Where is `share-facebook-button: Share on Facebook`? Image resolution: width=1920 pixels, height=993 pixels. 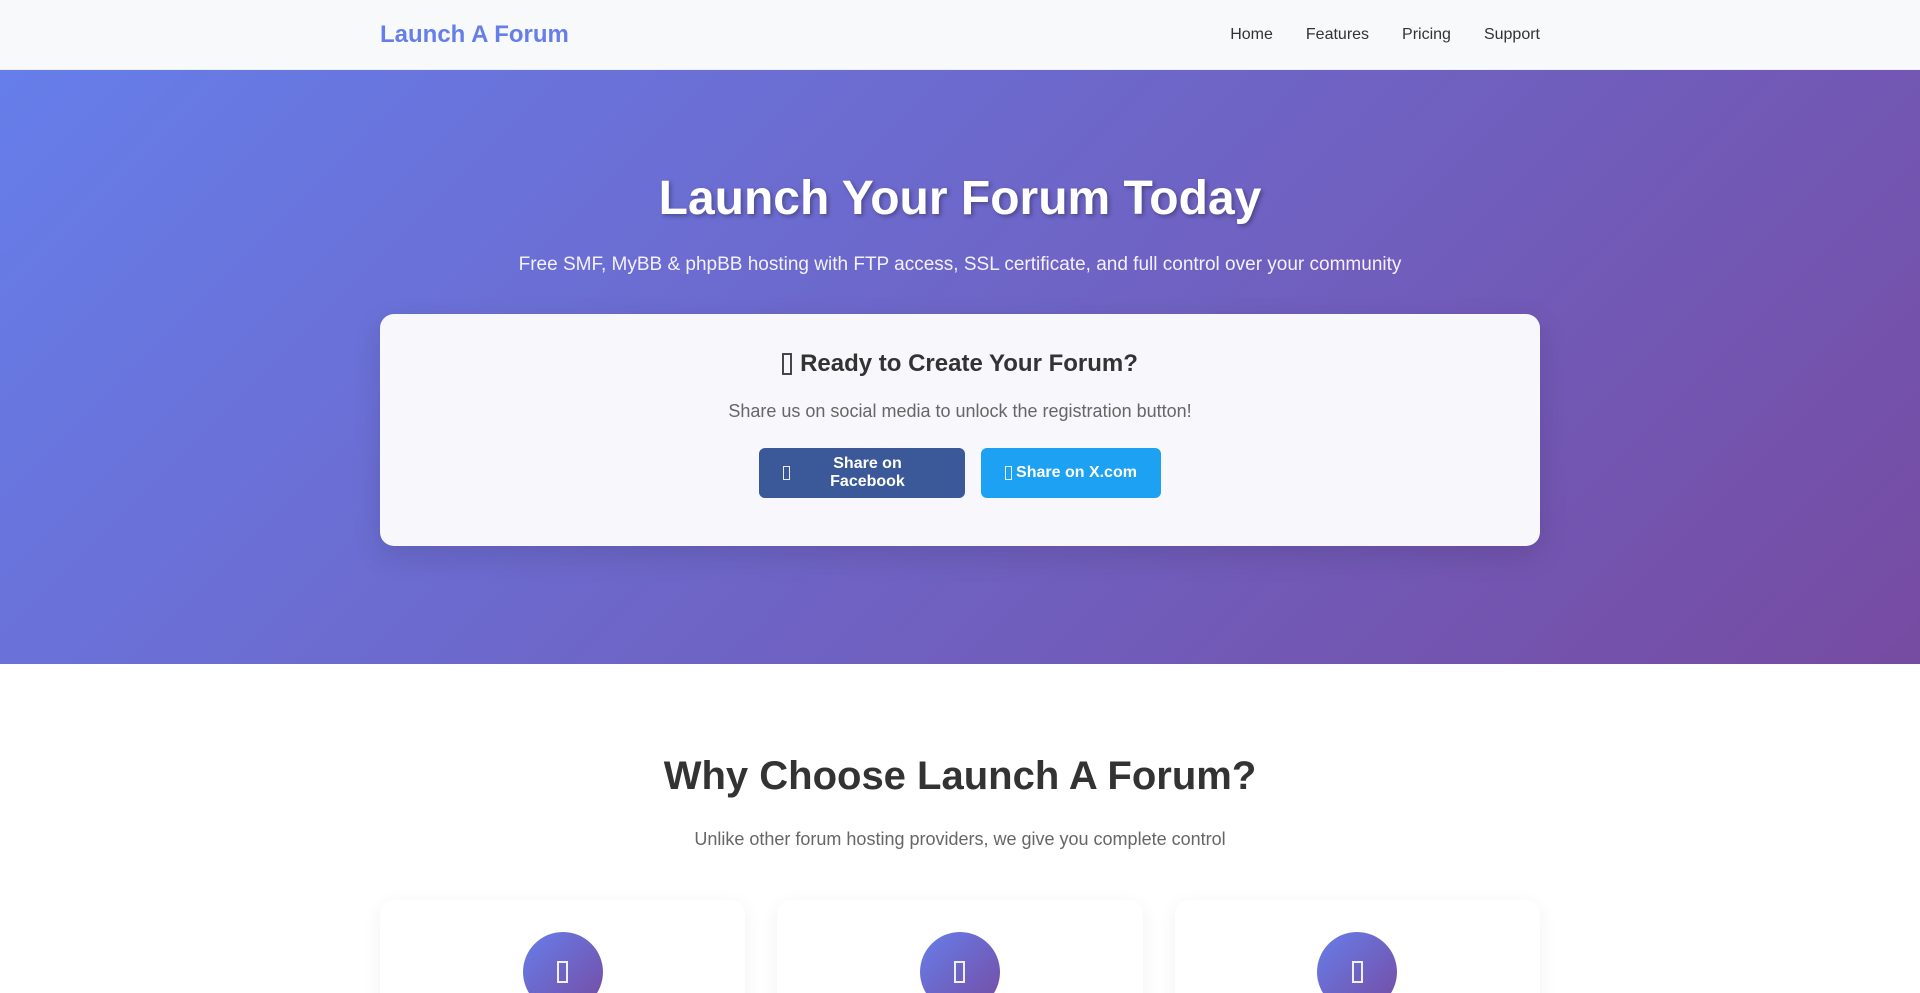
share-facebook-button: Share on Facebook is located at coordinates (862, 473).